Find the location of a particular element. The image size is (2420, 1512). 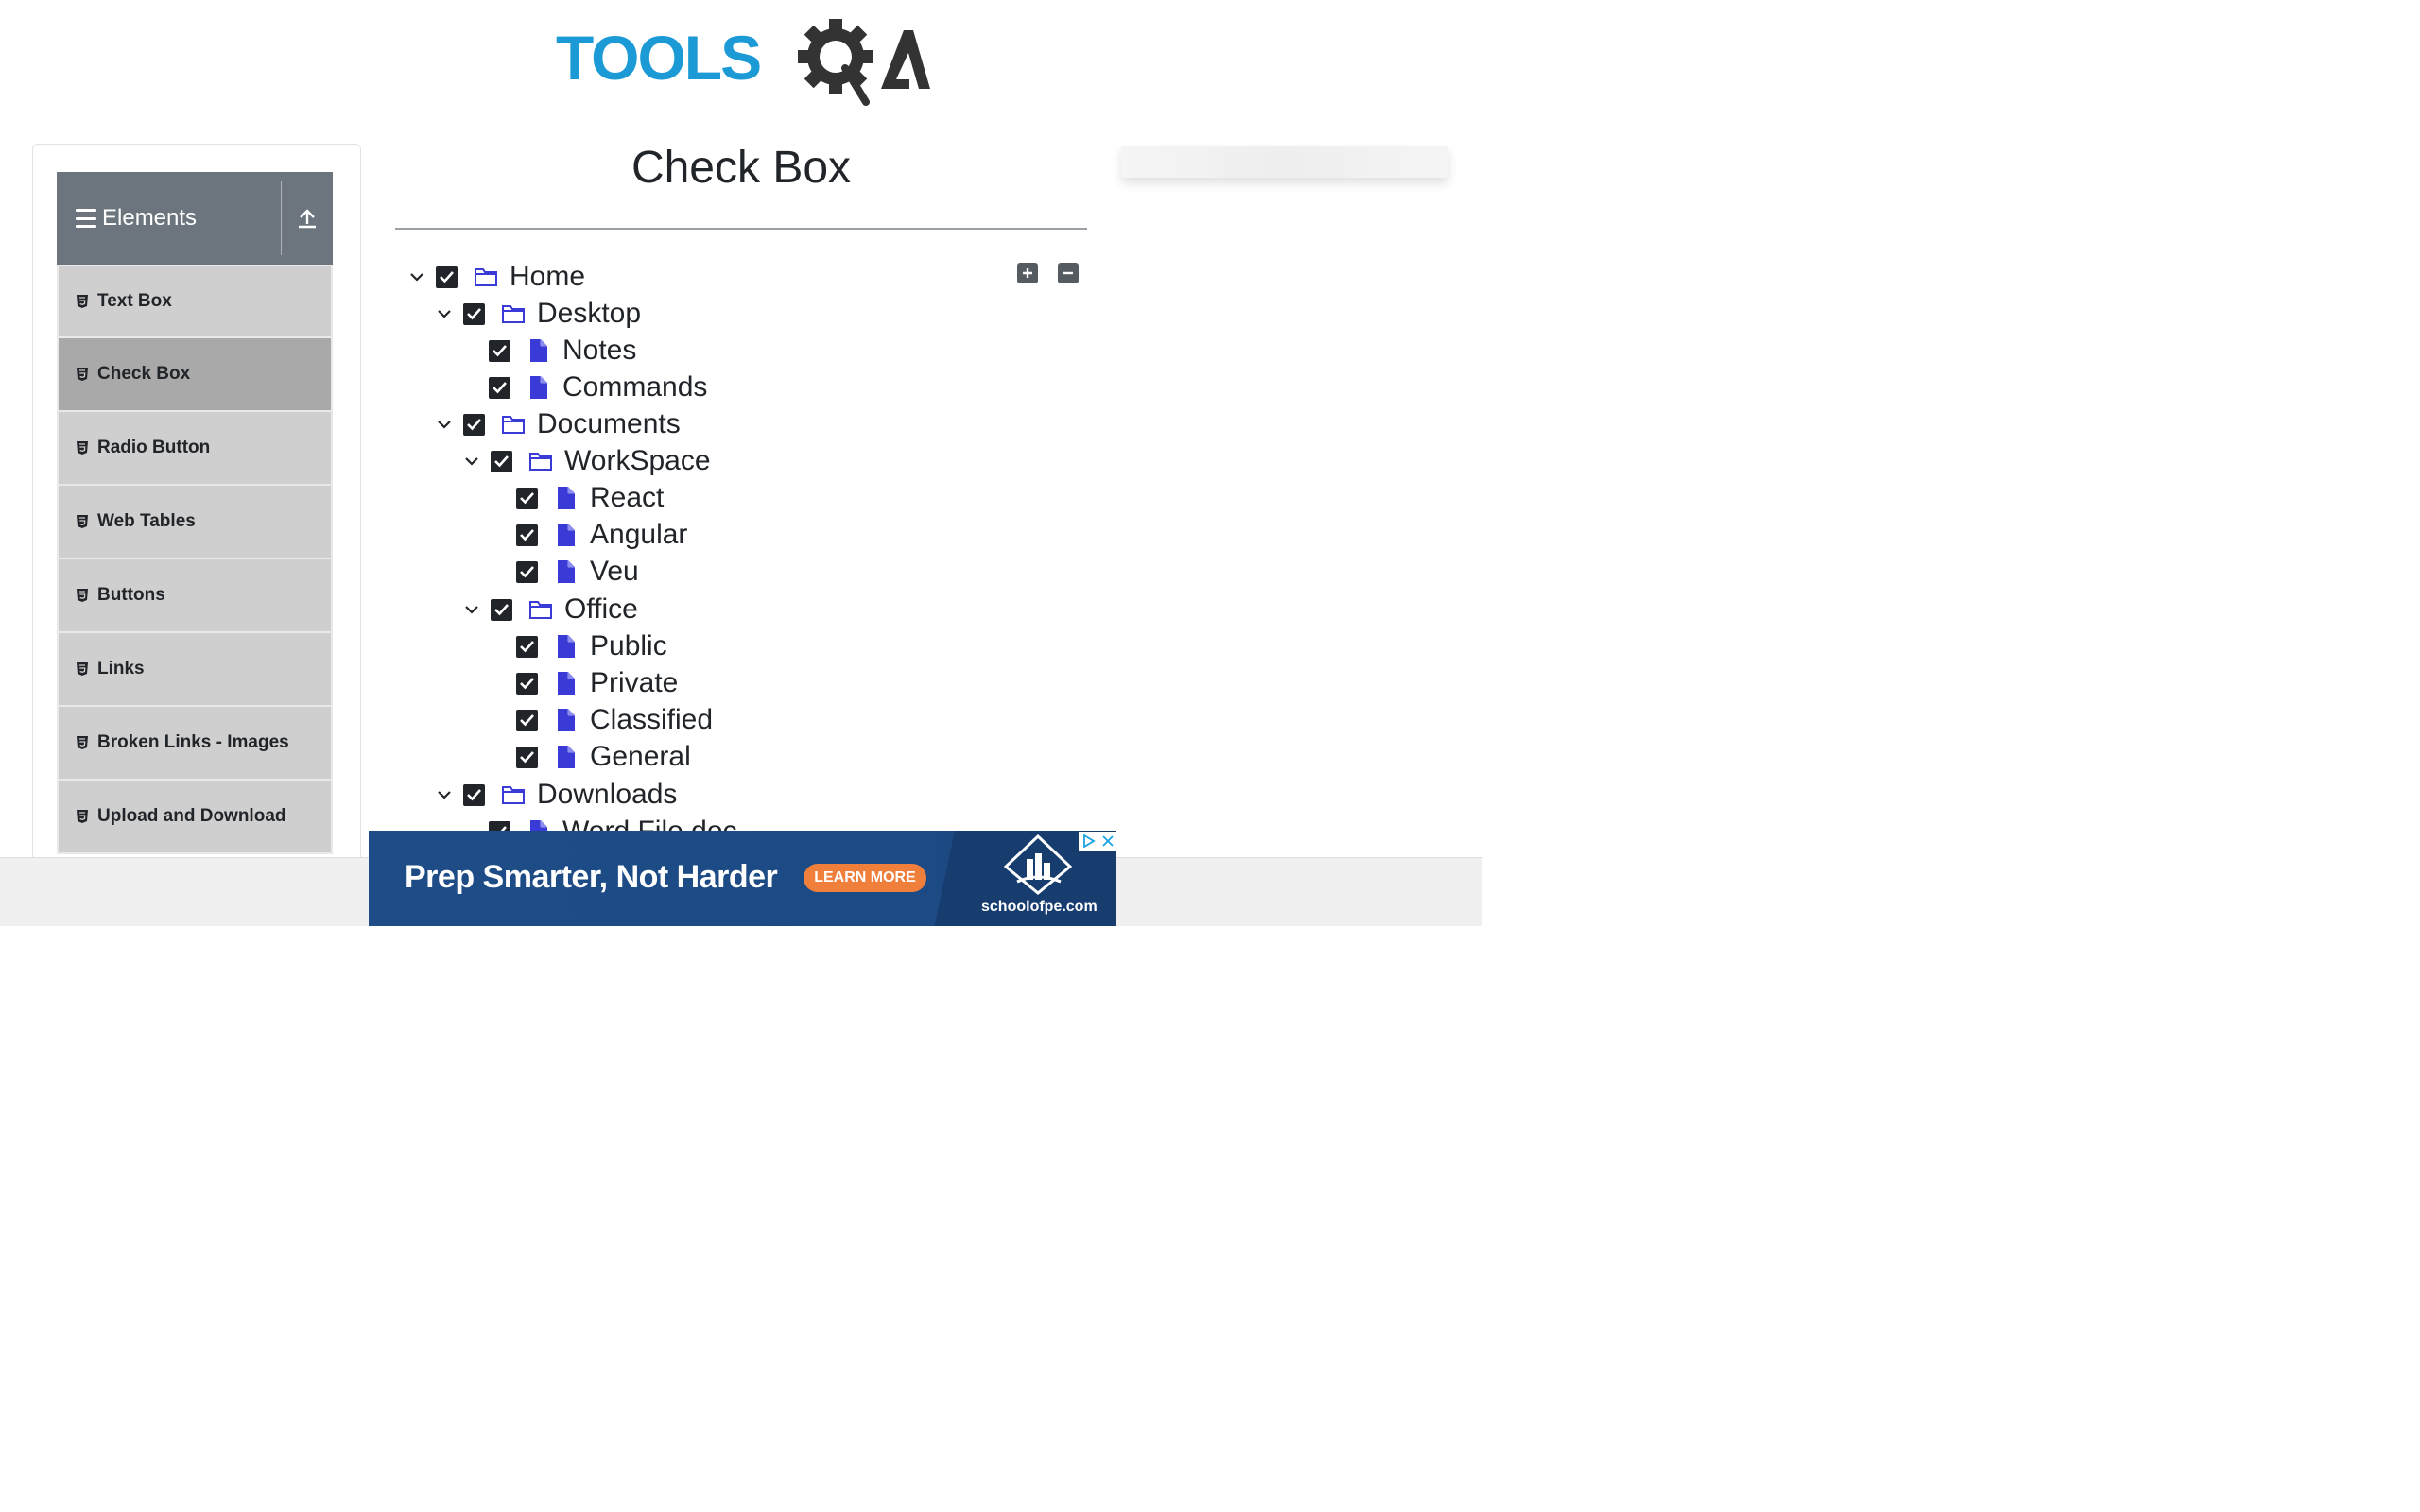

ad-headline: Prep Smarter, Not Harder is located at coordinates (591, 877).